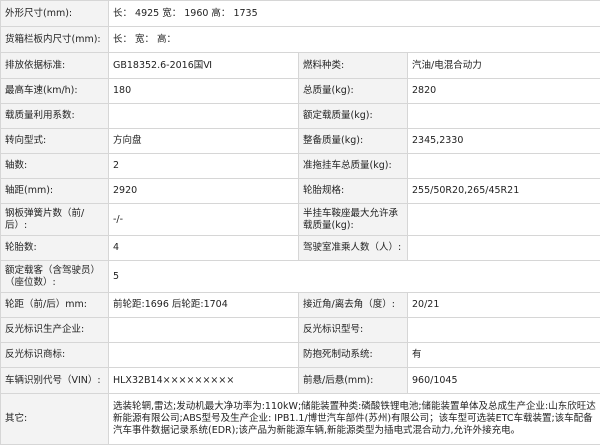  Describe the element at coordinates (55, 191) in the screenshot. I see `field-label-wheelbase: 轴距(mm):` at that location.